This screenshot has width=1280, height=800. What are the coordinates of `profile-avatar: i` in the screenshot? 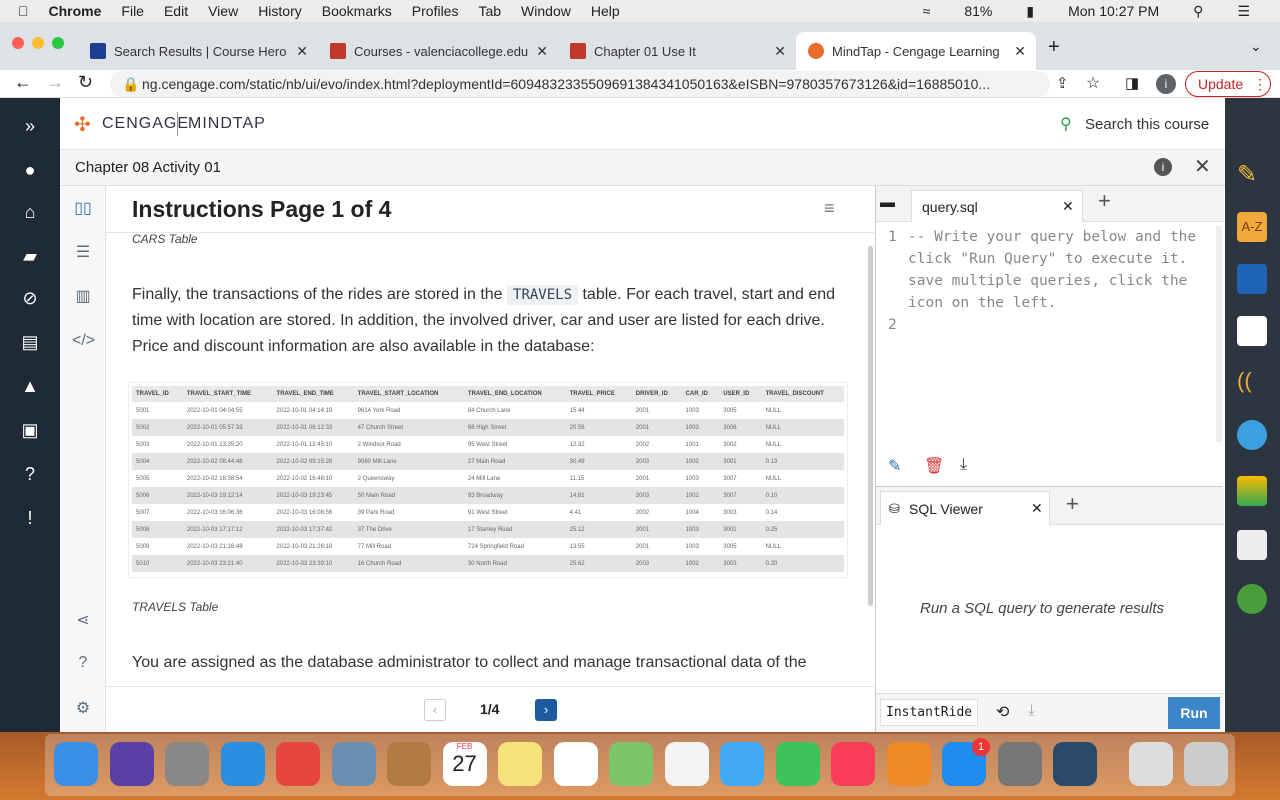 It's located at (1166, 84).